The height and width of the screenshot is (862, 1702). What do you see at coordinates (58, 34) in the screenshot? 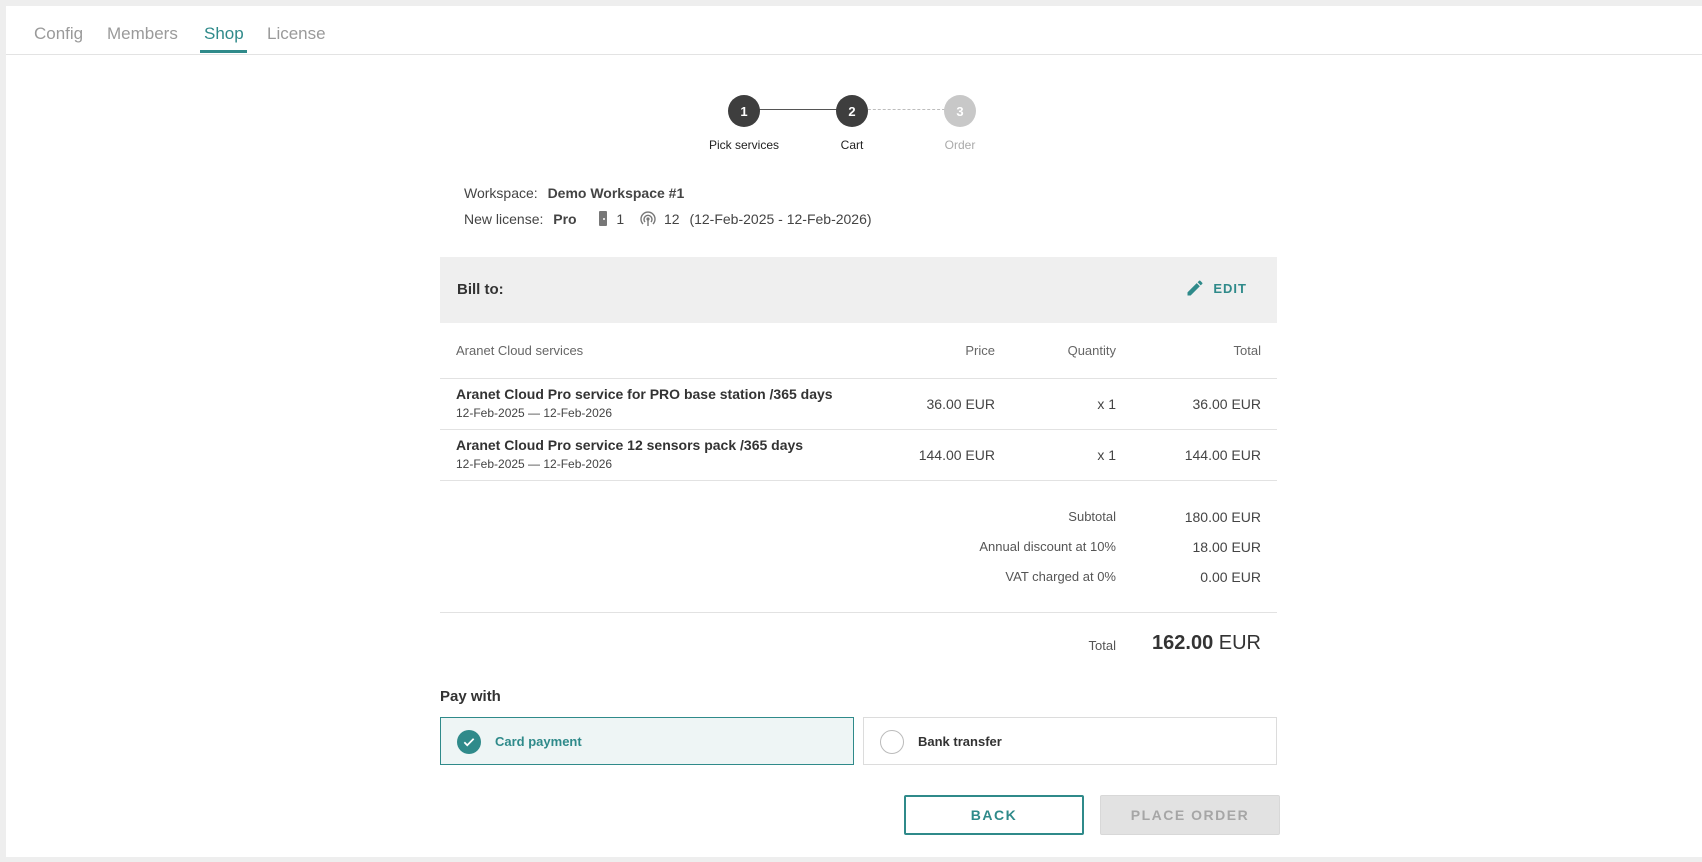
I see `tab-config: Config` at bounding box center [58, 34].